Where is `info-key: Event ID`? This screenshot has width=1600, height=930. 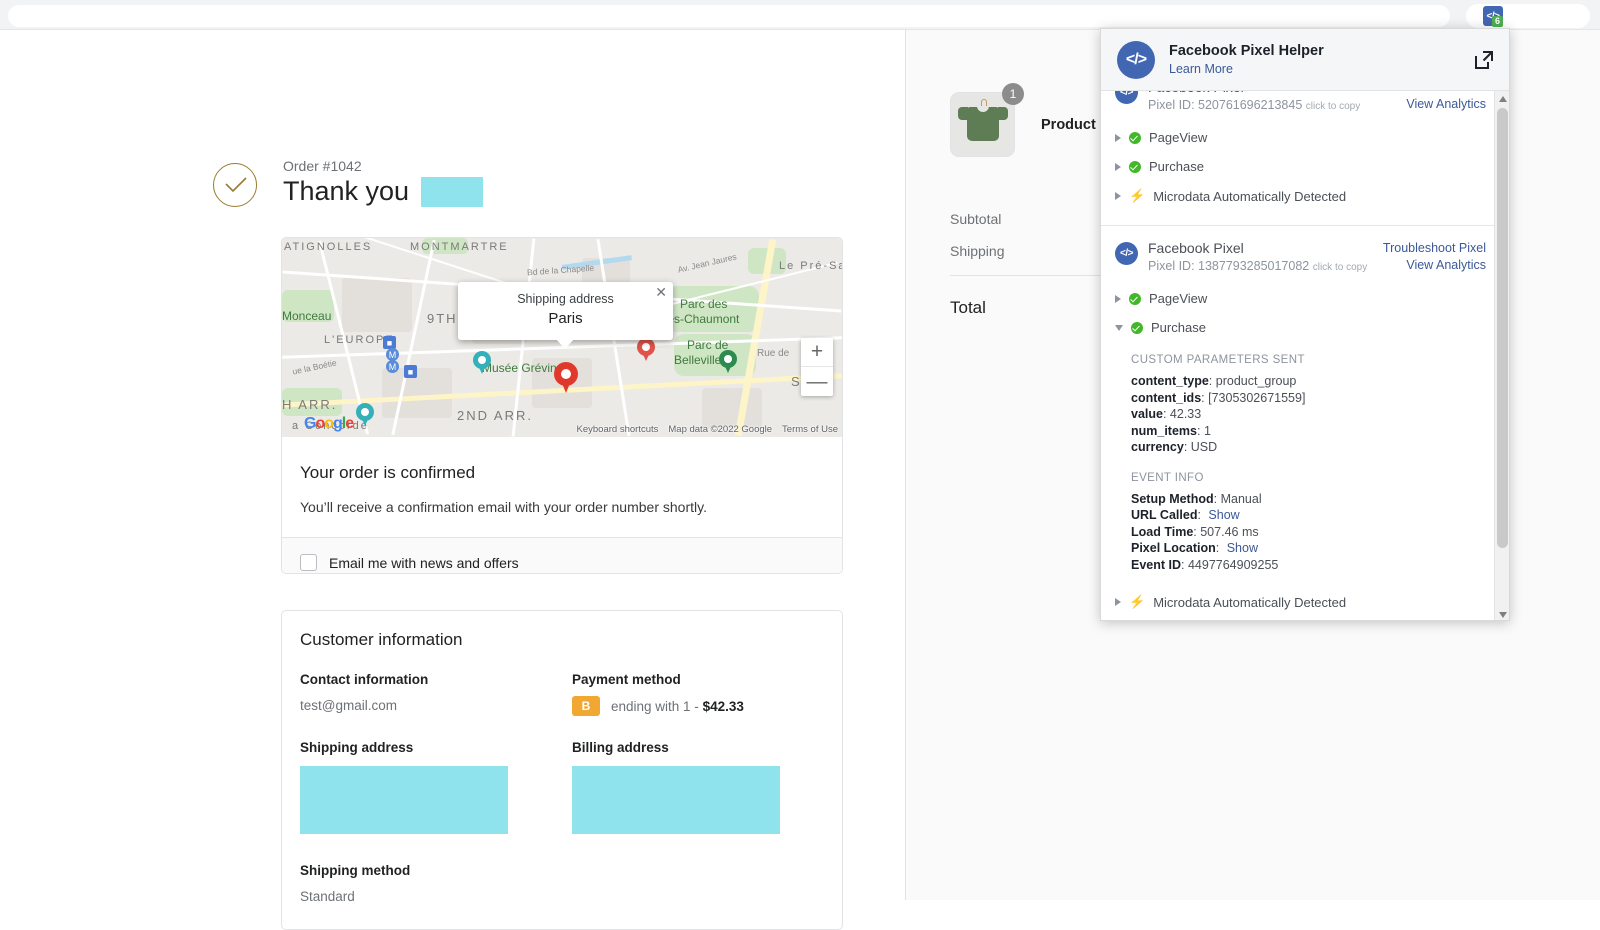
info-key: Event ID is located at coordinates (1156, 564).